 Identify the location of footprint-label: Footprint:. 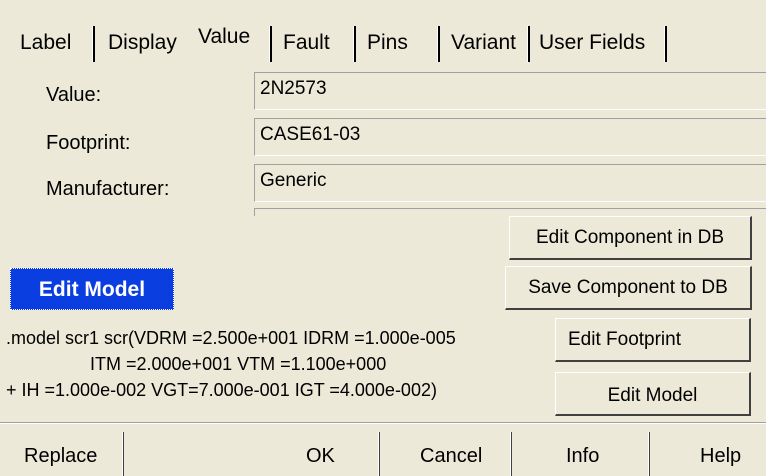
(88, 143).